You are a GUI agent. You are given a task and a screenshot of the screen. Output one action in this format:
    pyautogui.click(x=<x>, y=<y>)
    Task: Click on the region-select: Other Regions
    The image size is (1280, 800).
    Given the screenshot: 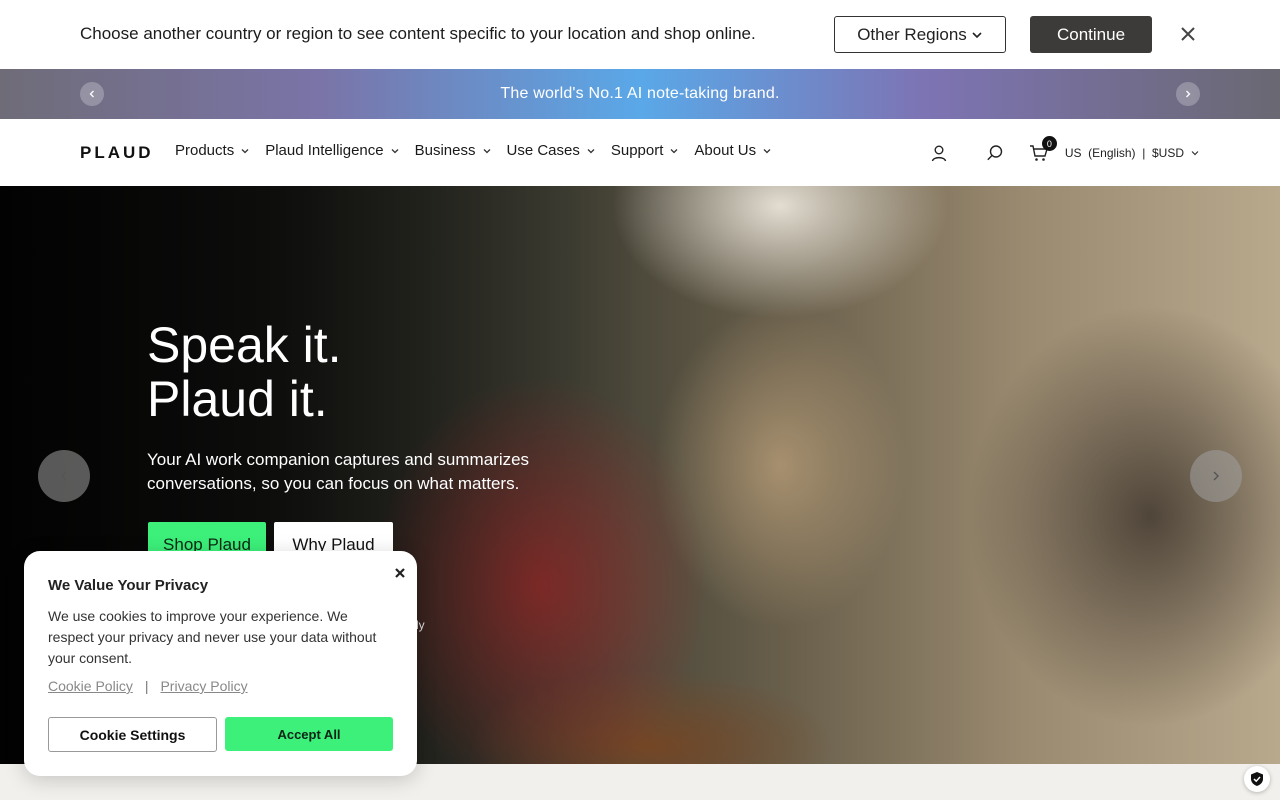 What is the action you would take?
    pyautogui.click(x=920, y=34)
    